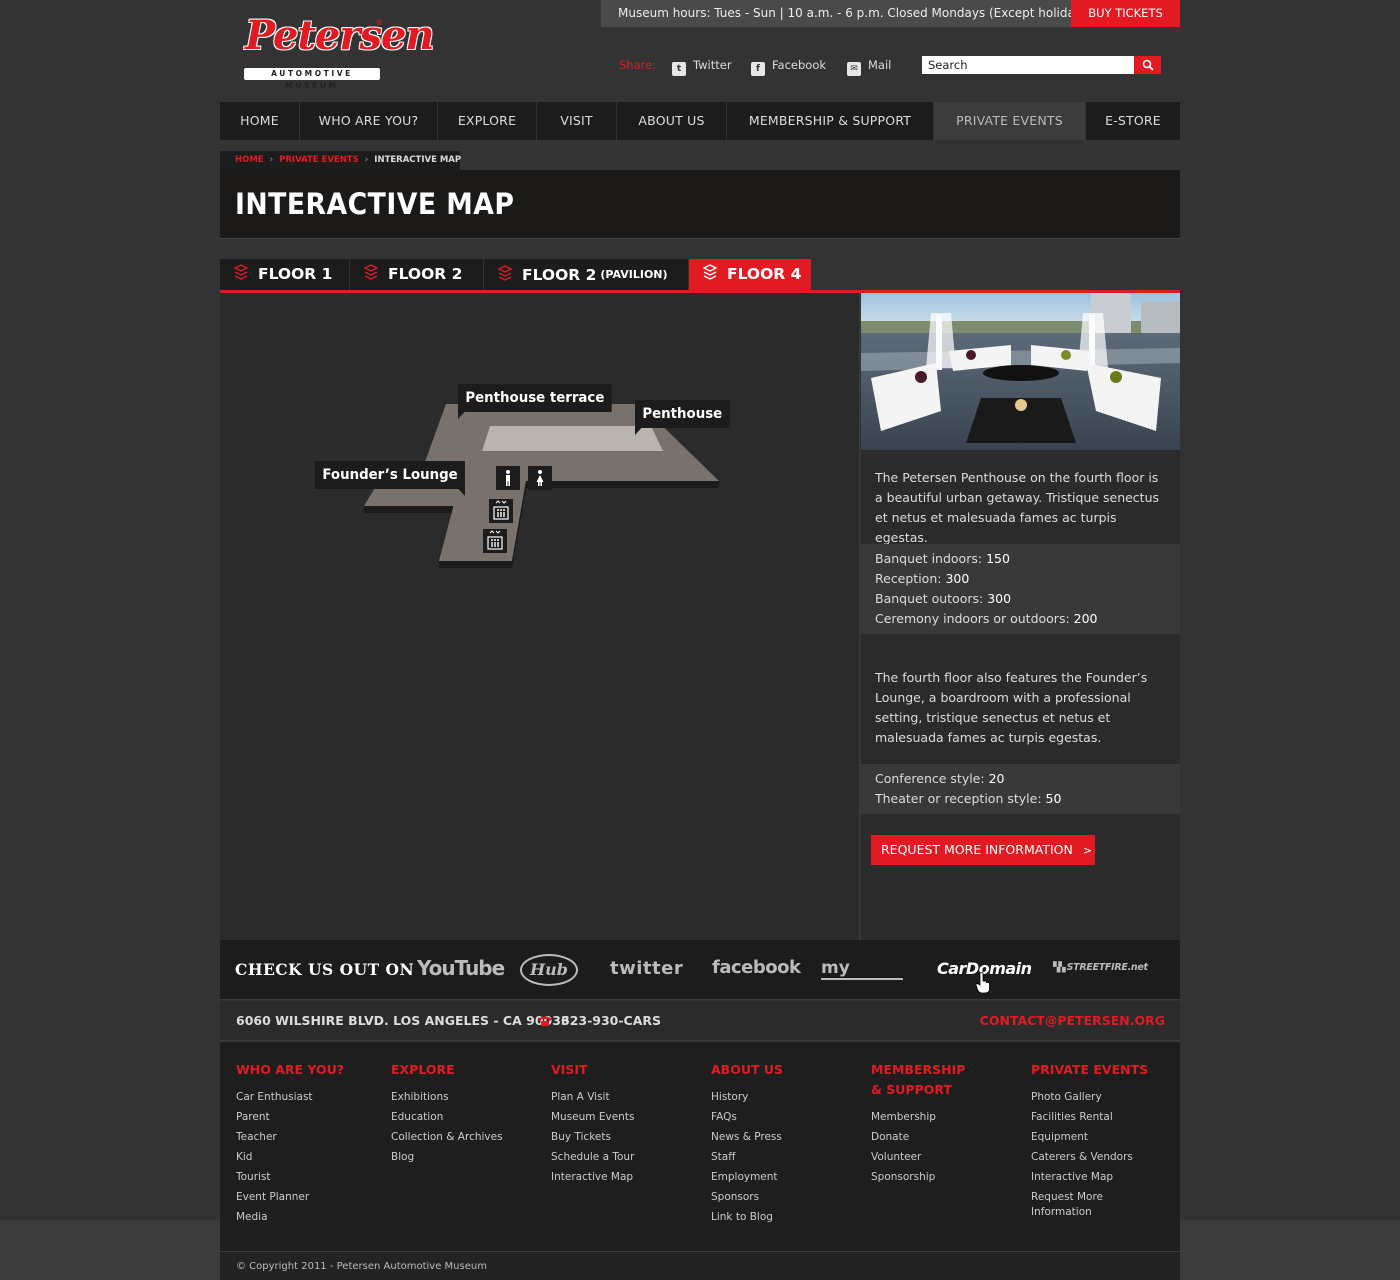  Describe the element at coordinates (682, 417) in the screenshot. I see `map-label-penthouse: Penthouse` at that location.